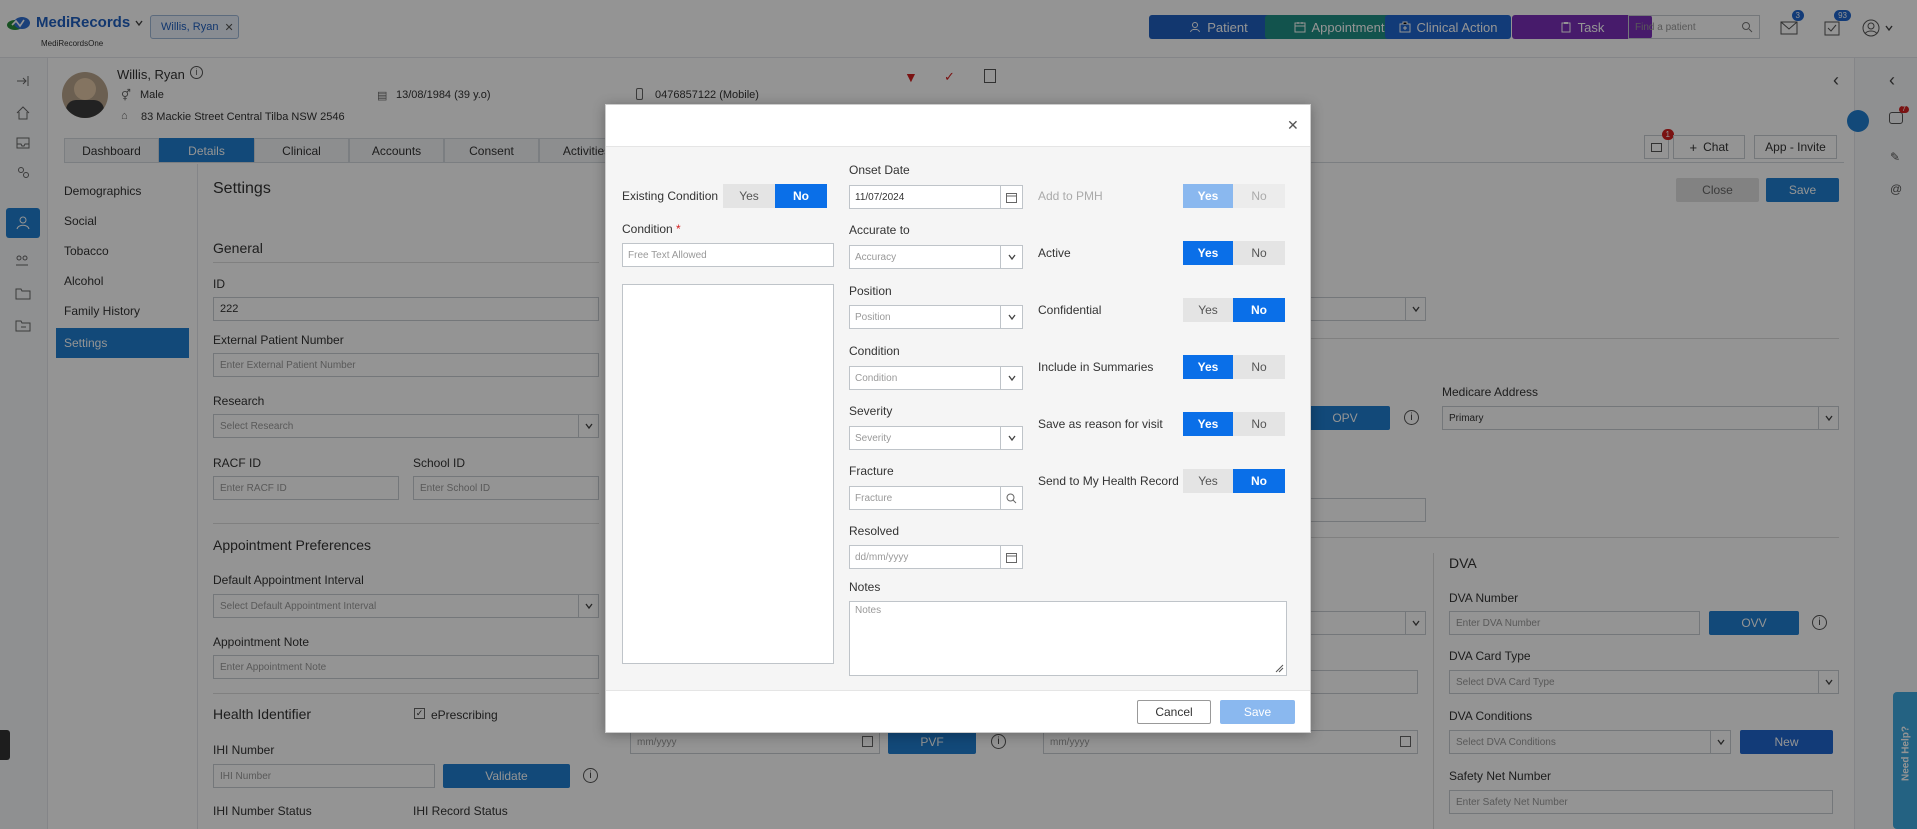  I want to click on send-mhr-no: No, so click(1259, 481).